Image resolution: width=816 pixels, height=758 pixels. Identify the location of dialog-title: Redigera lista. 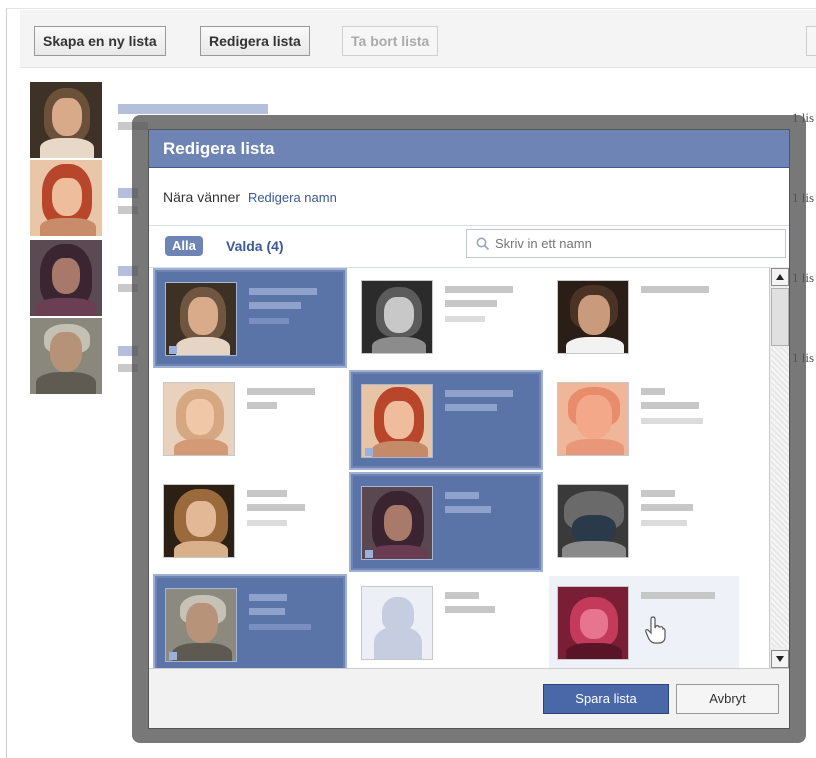
(469, 149).